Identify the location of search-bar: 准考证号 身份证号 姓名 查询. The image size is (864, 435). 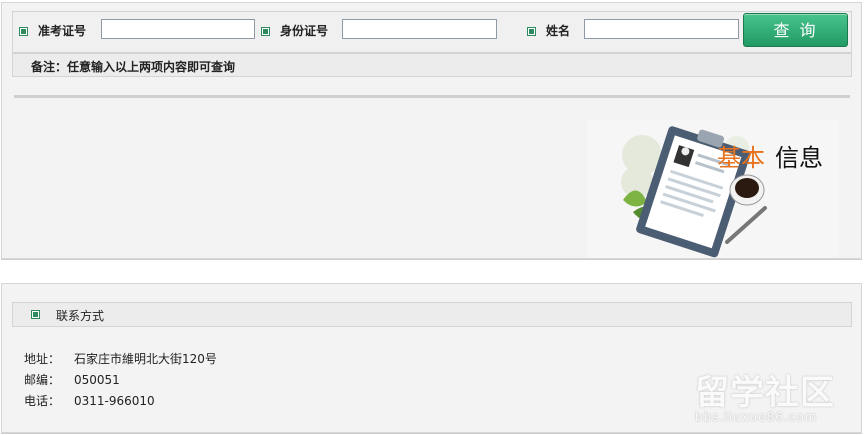
(432, 32).